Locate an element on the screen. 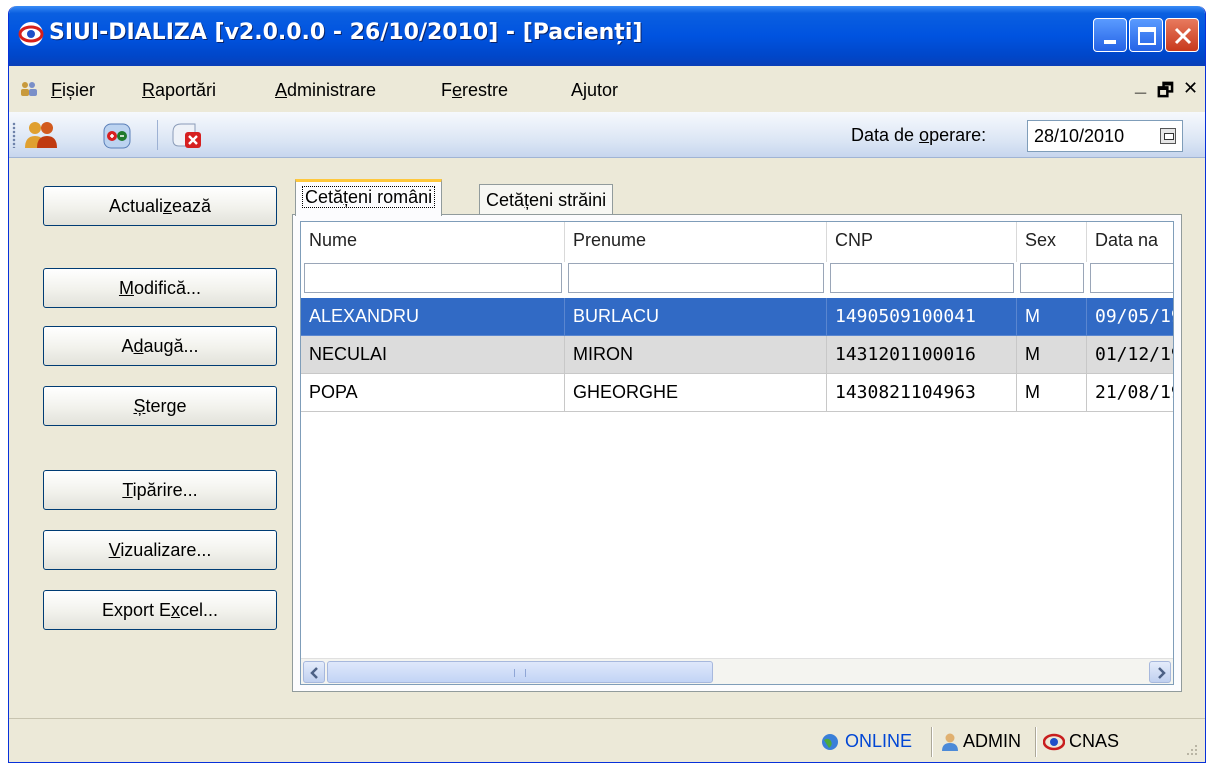 This screenshot has height=763, width=1206. maximize-button is located at coordinates (1146, 35).